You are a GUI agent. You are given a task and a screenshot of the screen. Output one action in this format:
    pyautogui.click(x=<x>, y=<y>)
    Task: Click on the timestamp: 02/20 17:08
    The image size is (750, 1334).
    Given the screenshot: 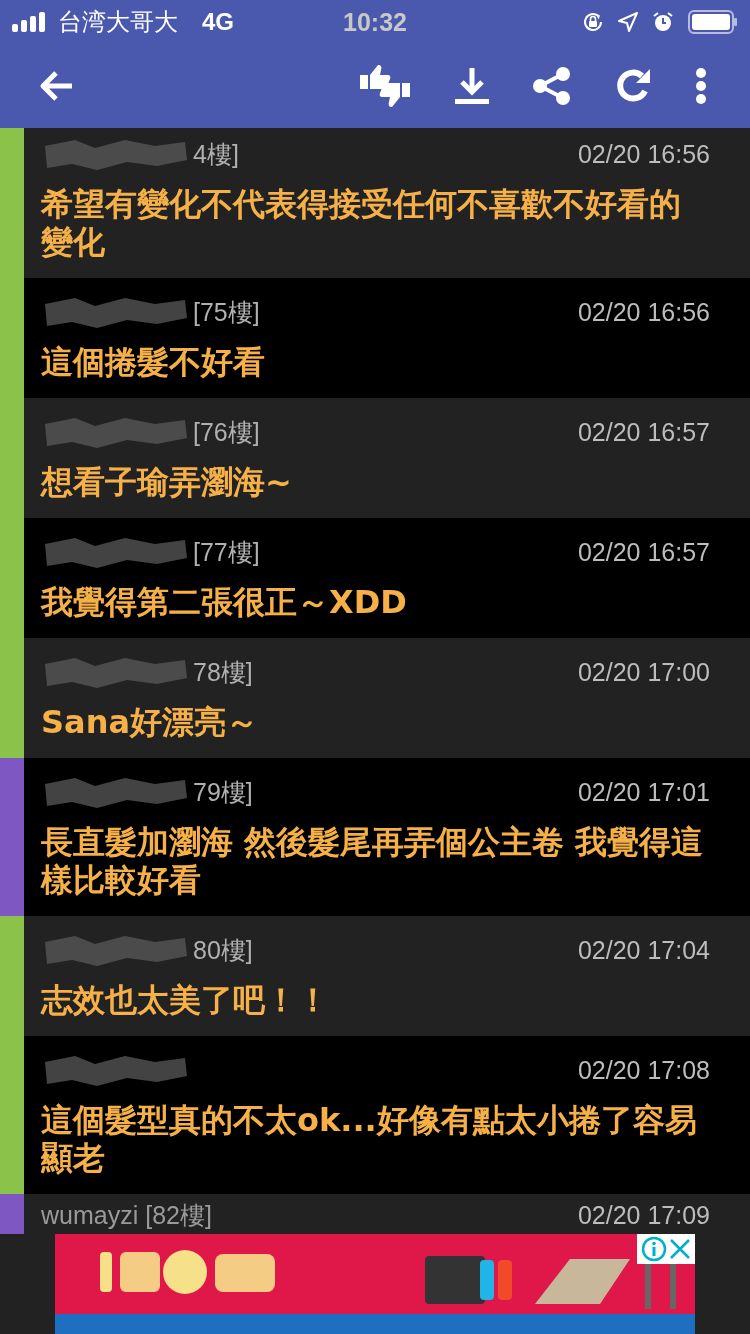 What is the action you would take?
    pyautogui.click(x=643, y=1070)
    